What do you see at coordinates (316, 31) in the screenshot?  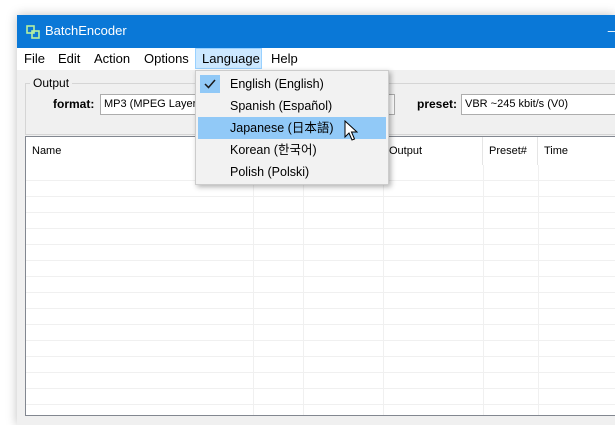 I see `title-bar: BatchEncoder –` at bounding box center [316, 31].